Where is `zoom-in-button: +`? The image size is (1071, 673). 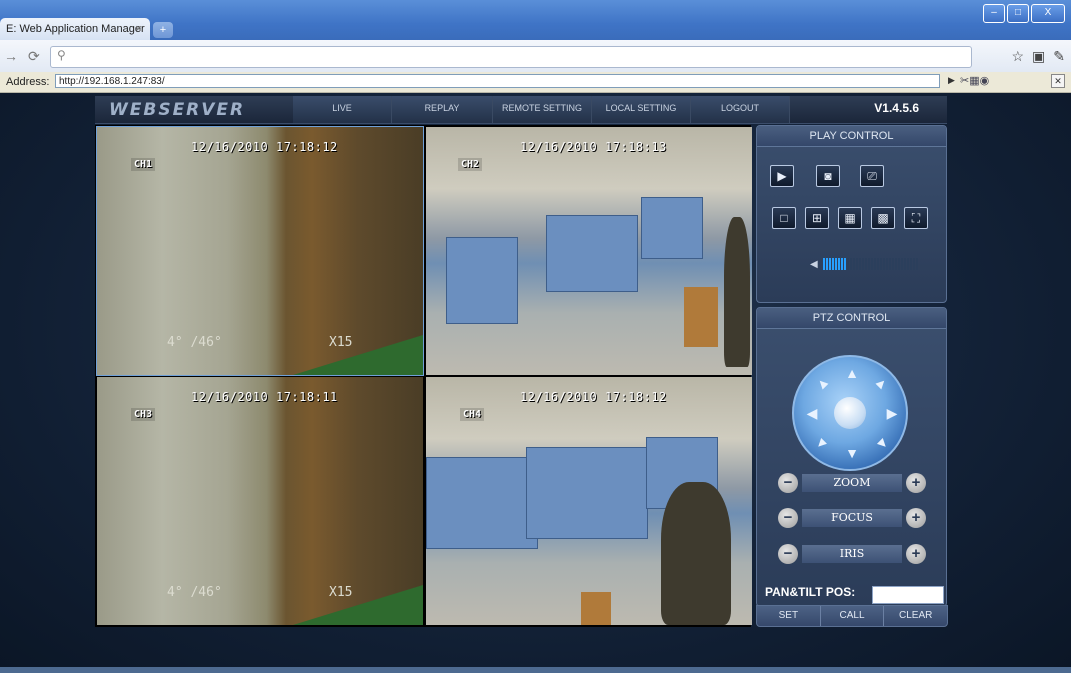 zoom-in-button: + is located at coordinates (916, 483).